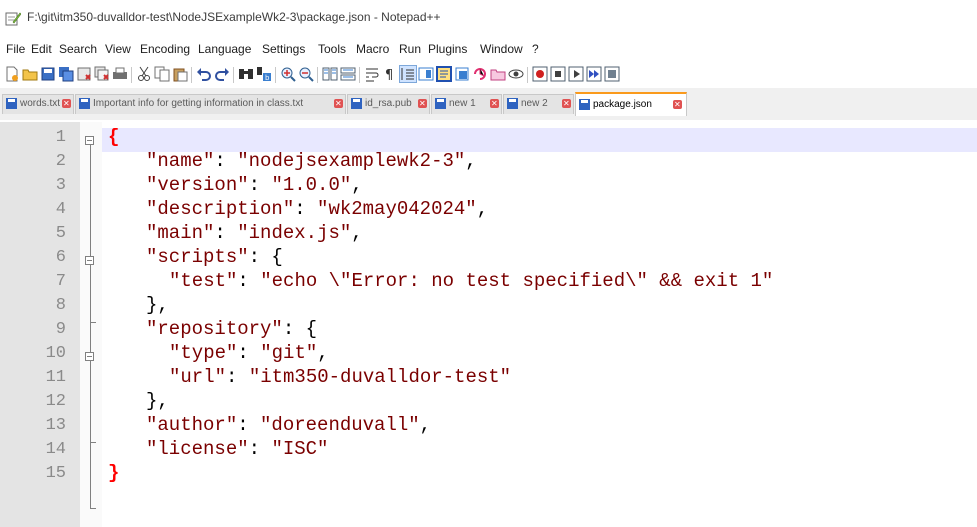 This screenshot has width=977, height=527. Describe the element at coordinates (535, 49) in the screenshot. I see `menu-help: ?` at that location.